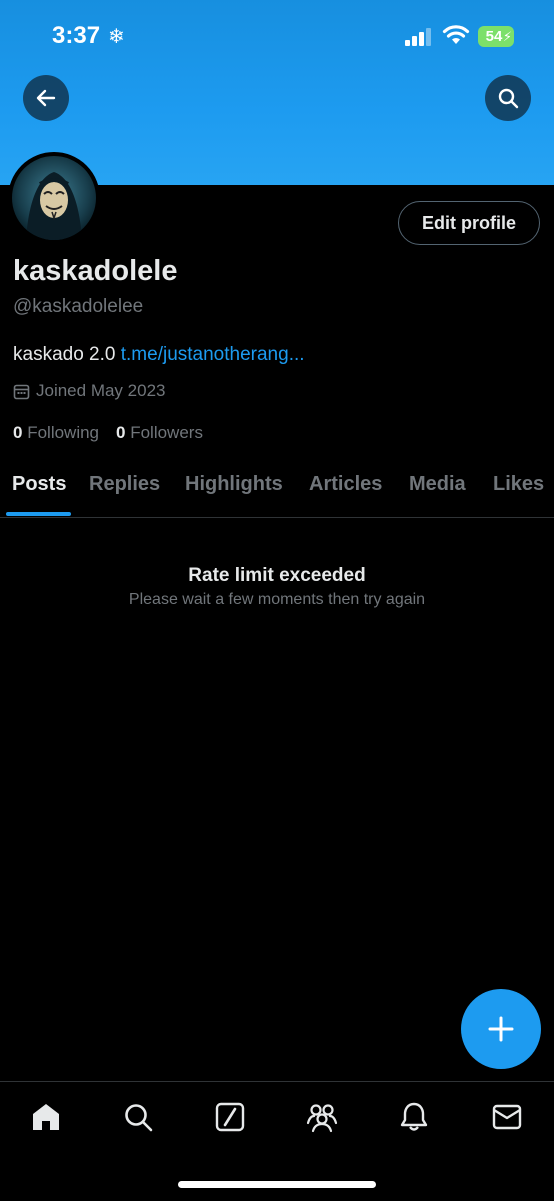 This screenshot has height=1201, width=554. I want to click on tab-media: Media, so click(437, 484).